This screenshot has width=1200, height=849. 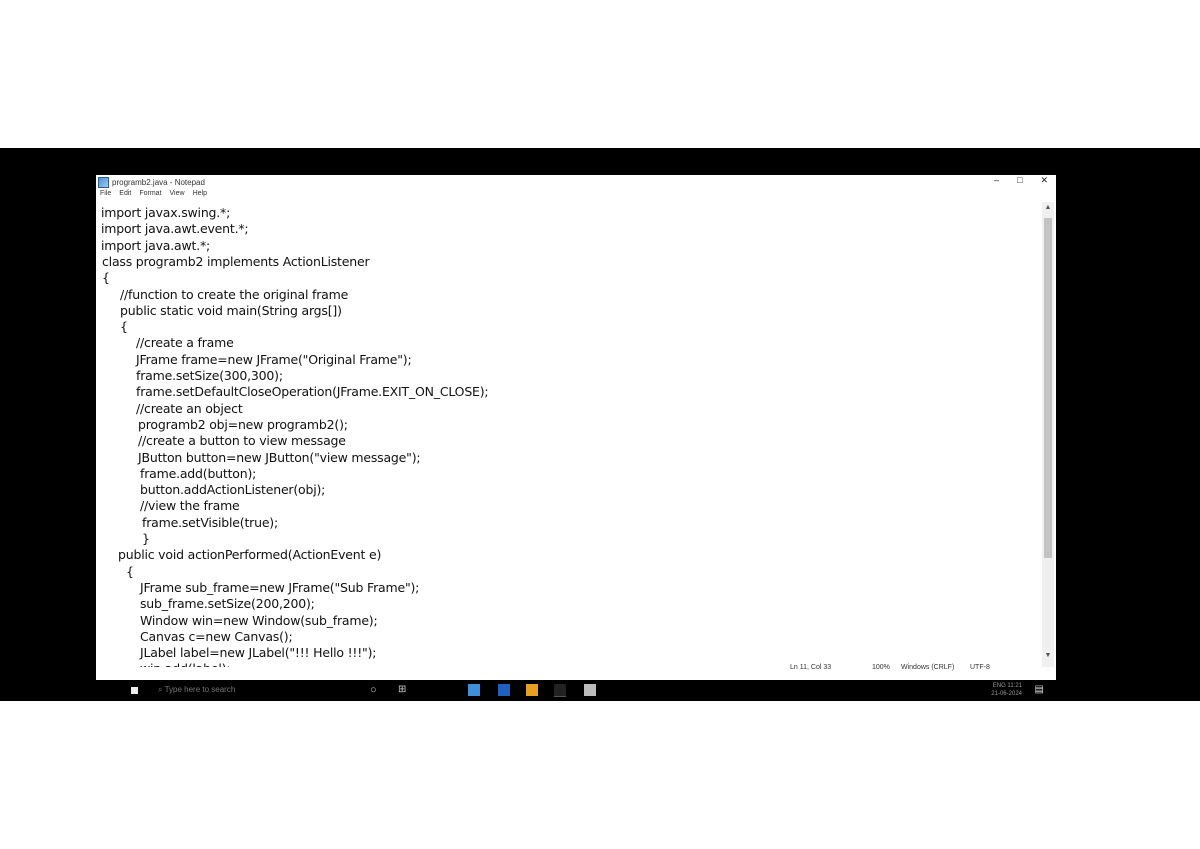 What do you see at coordinates (980, 667) in the screenshot?
I see `encoding: UTF-8` at bounding box center [980, 667].